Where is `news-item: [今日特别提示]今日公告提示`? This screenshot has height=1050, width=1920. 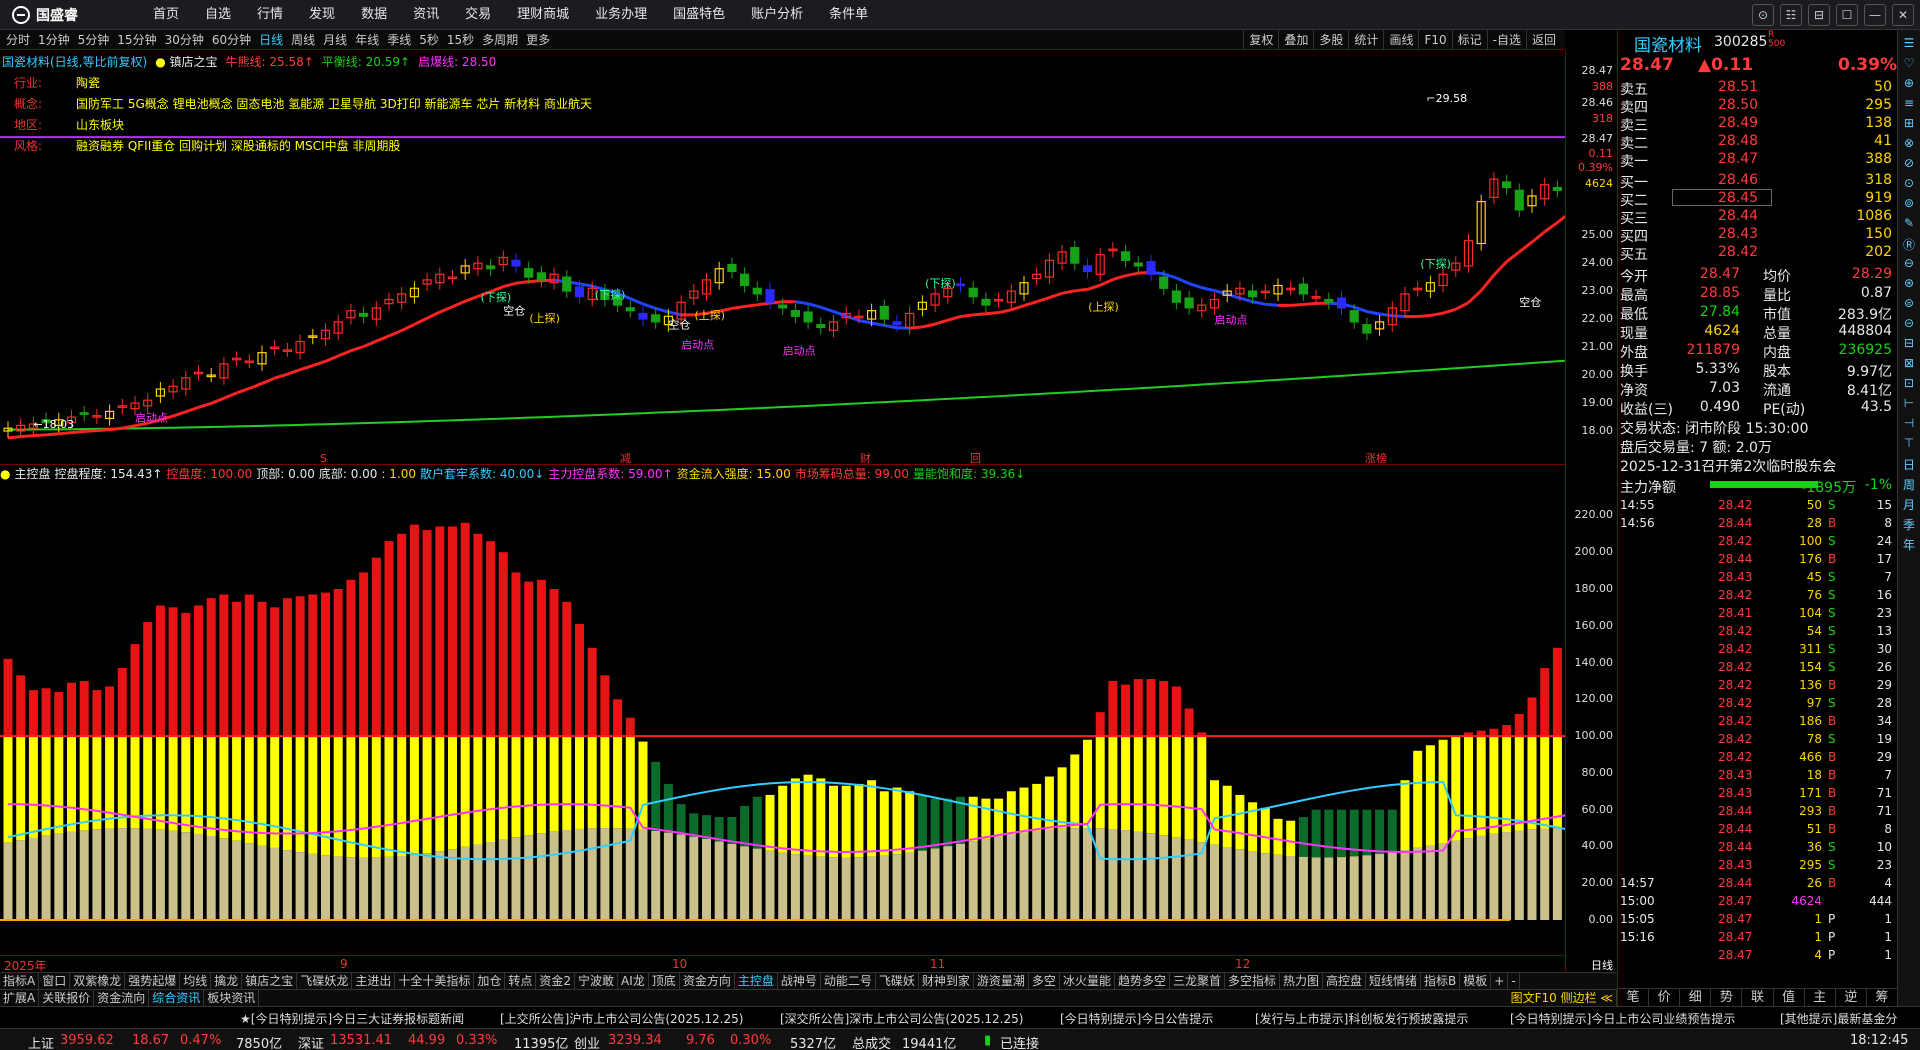
news-item: [今日特别提示]今日公告提示 is located at coordinates (1136, 1018).